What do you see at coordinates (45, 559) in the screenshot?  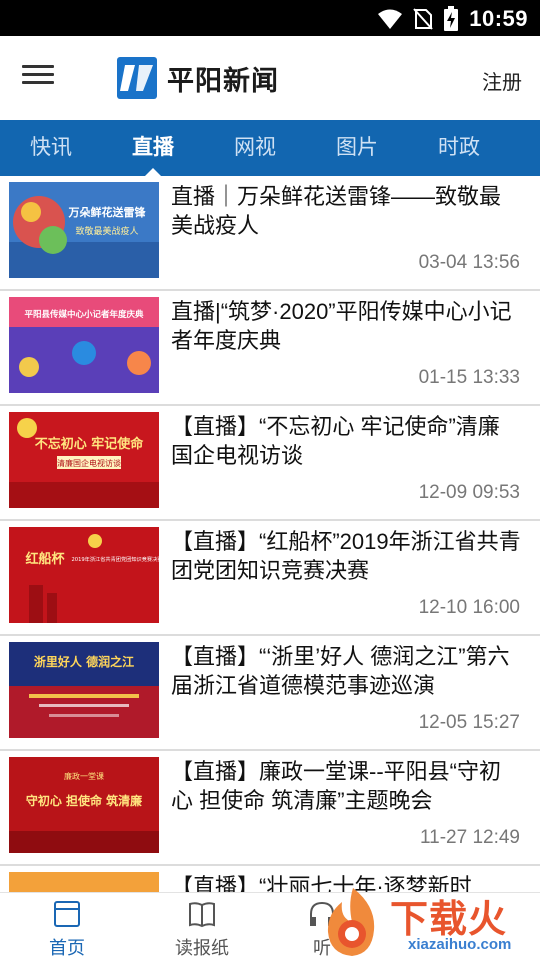 I see `thumbnail-text: 红船杯` at bounding box center [45, 559].